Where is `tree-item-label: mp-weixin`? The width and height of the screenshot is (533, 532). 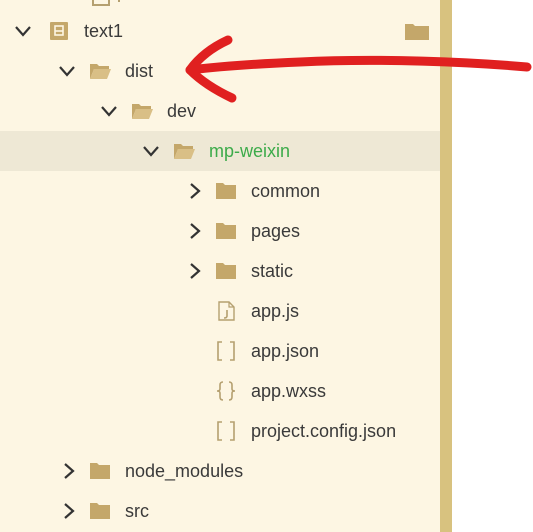
tree-item-label: mp-weixin is located at coordinates (250, 151).